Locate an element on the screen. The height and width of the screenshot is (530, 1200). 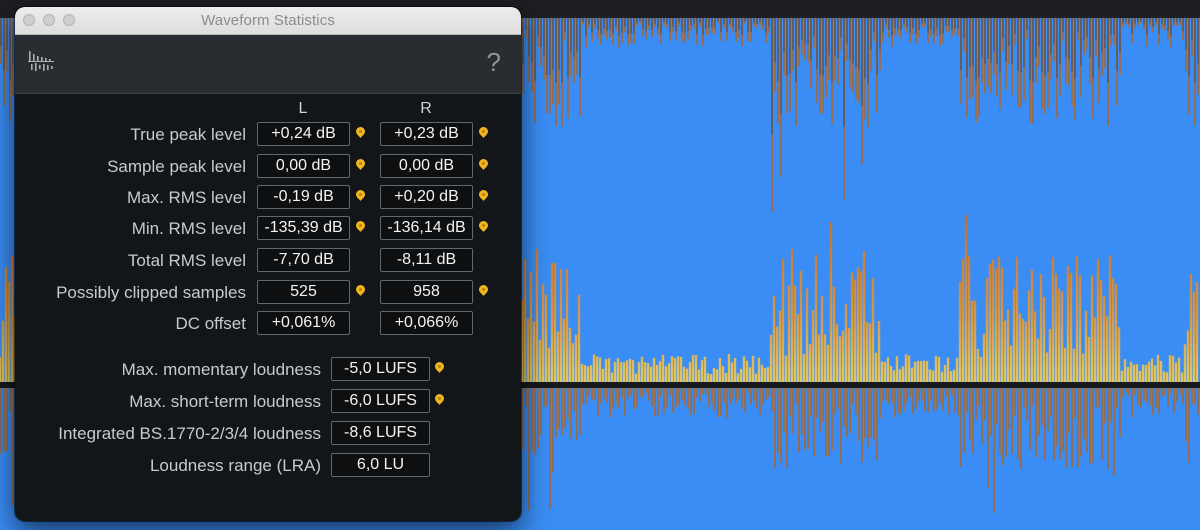
left-channel-value: +0,24 dB is located at coordinates (303, 134).